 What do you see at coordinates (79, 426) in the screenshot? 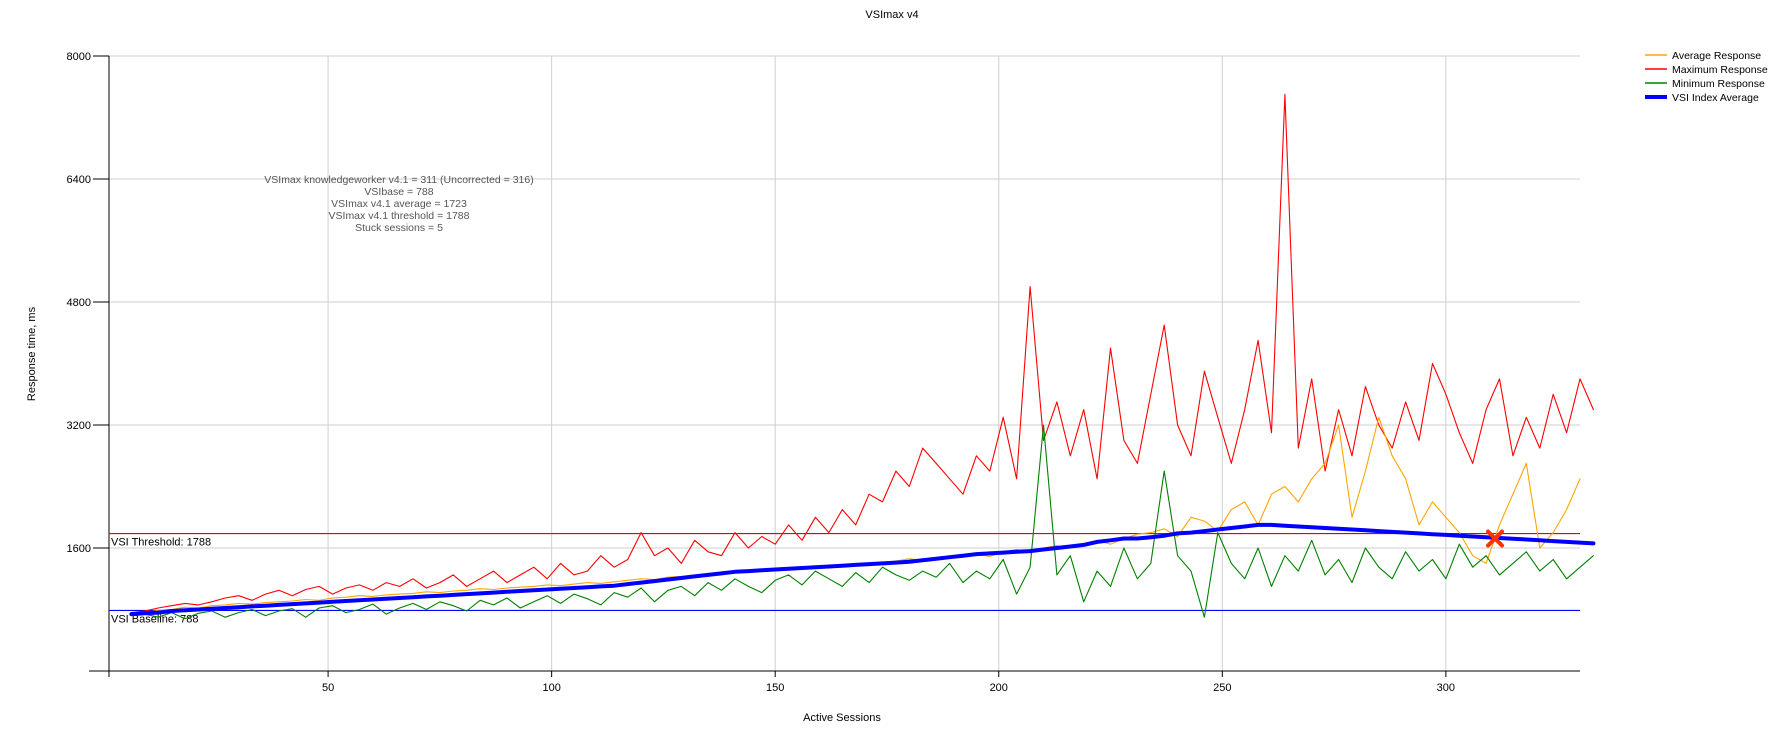
I see `y-tick-label: 3200` at bounding box center [79, 426].